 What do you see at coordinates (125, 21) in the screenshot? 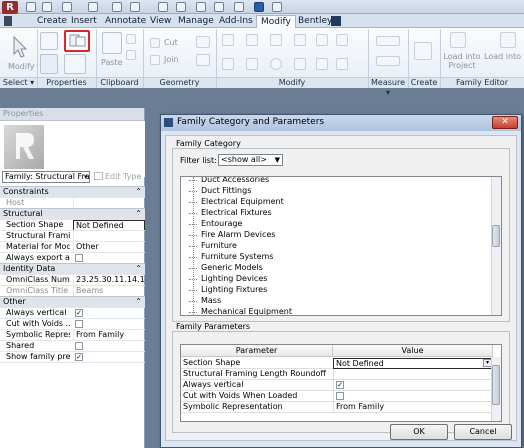
I see `tab-annotate: Annotate` at bounding box center [125, 21].